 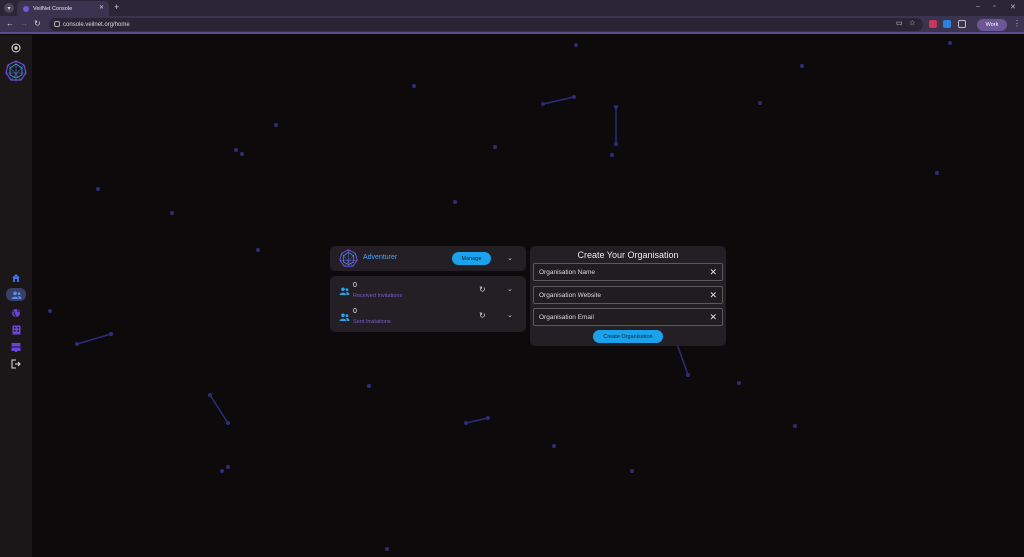 What do you see at coordinates (912, 23) in the screenshot?
I see `bookmark-star-icon: ☆` at bounding box center [912, 23].